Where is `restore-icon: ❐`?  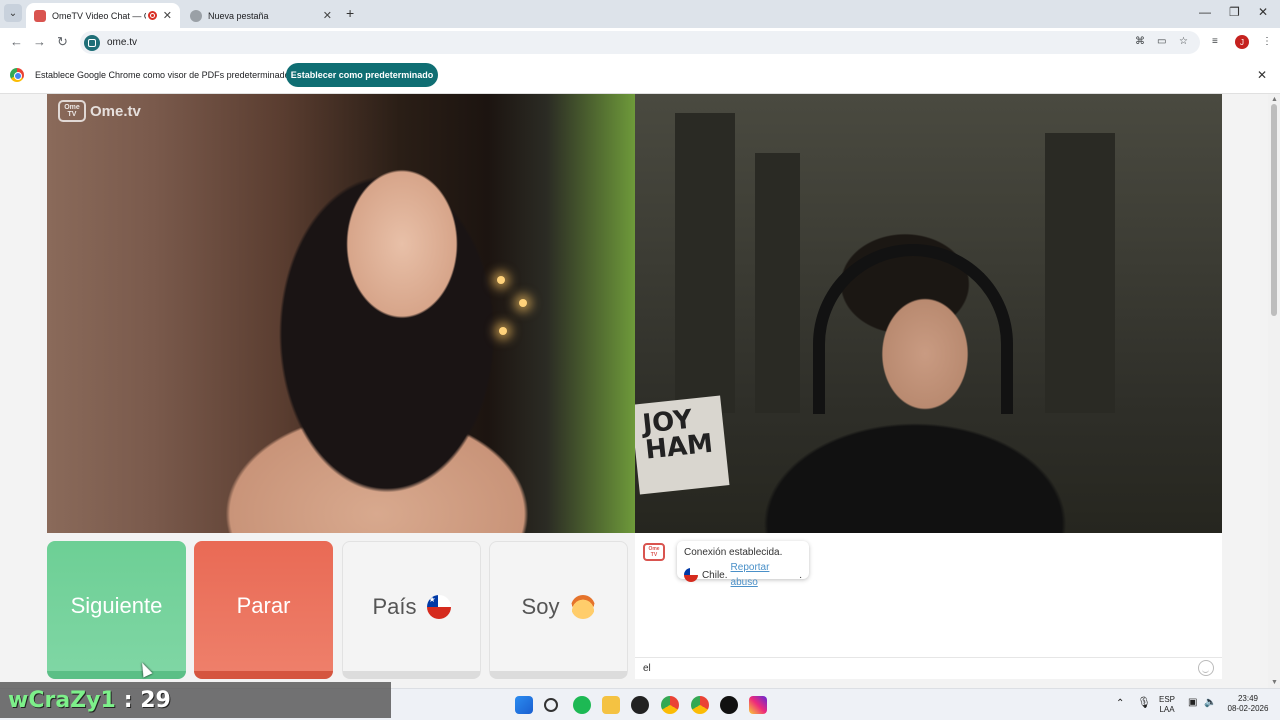
restore-icon: ❐ is located at coordinates (1234, 12).